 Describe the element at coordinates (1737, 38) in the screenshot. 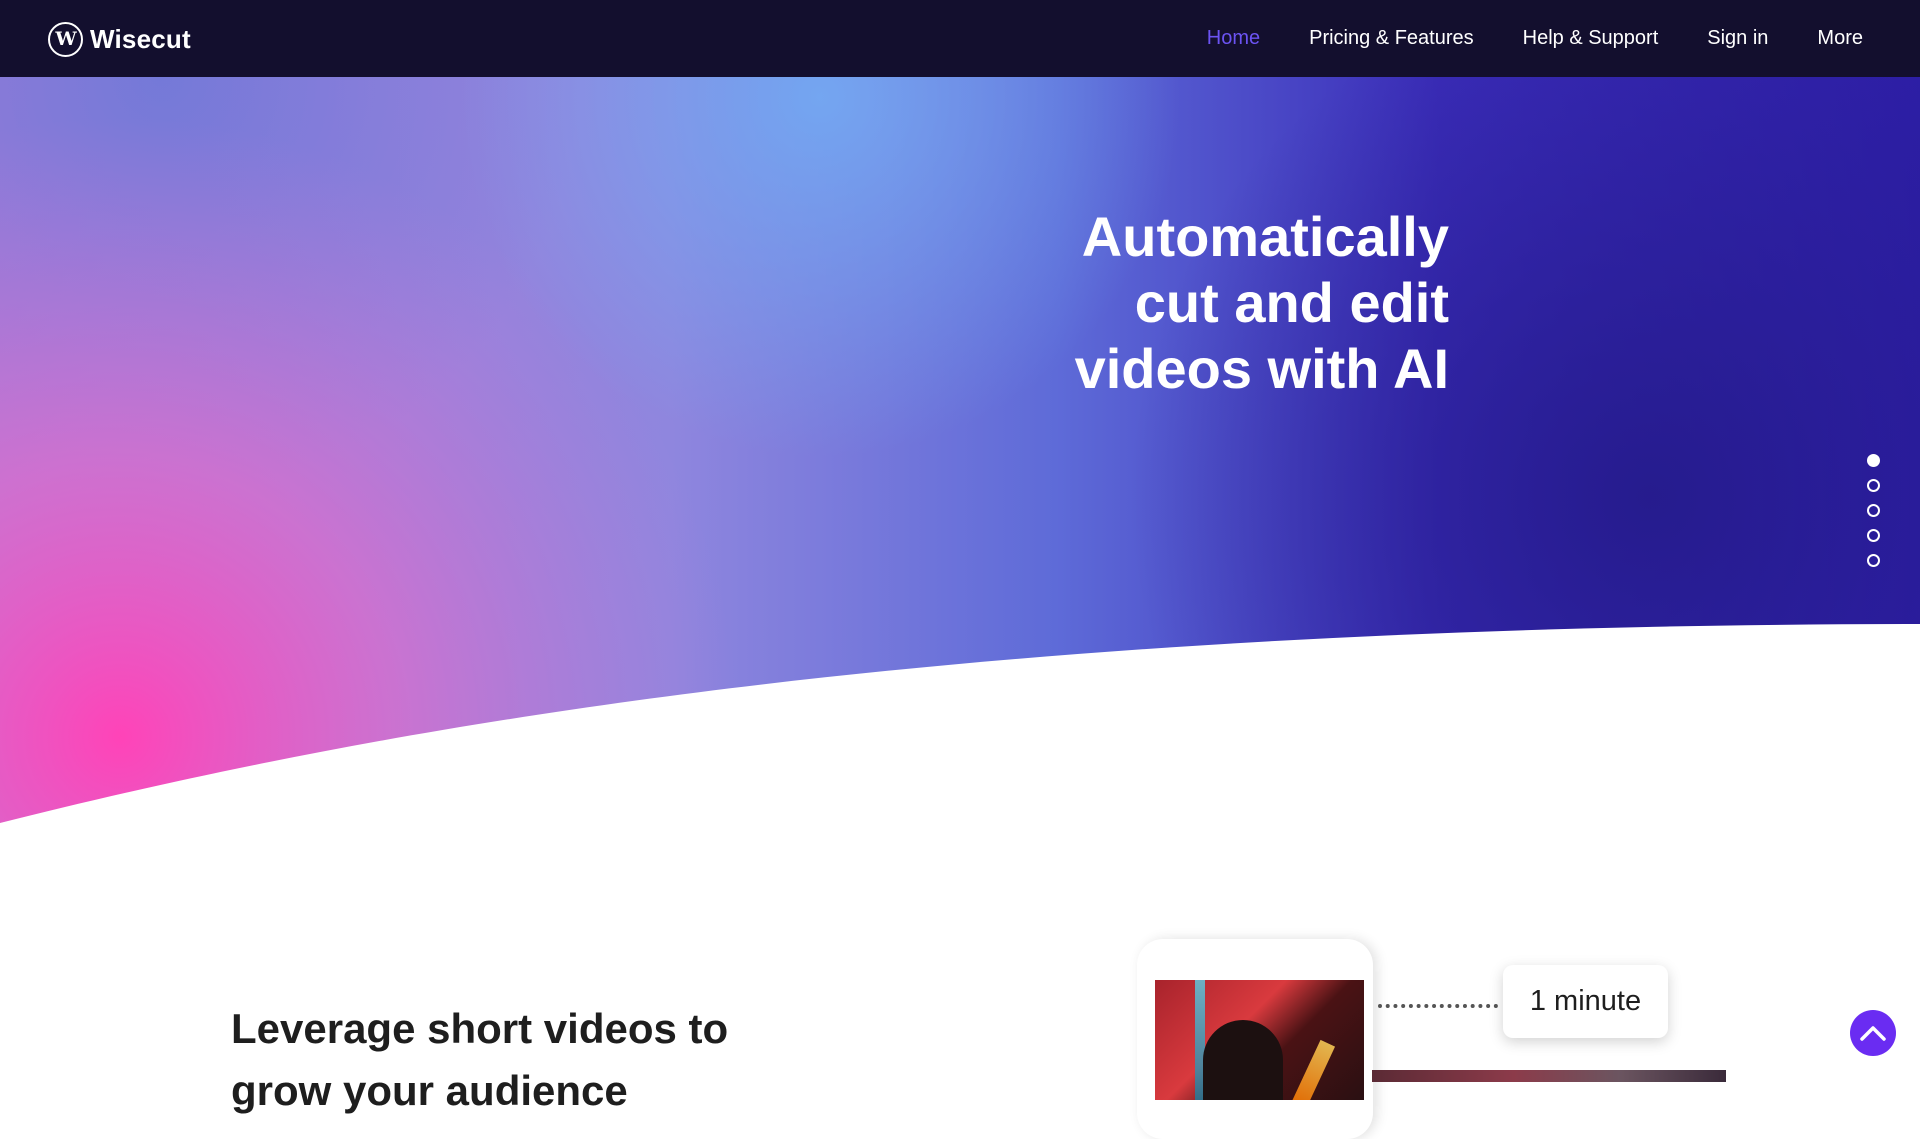

I see `nav-item-sign-in: Sign in` at that location.